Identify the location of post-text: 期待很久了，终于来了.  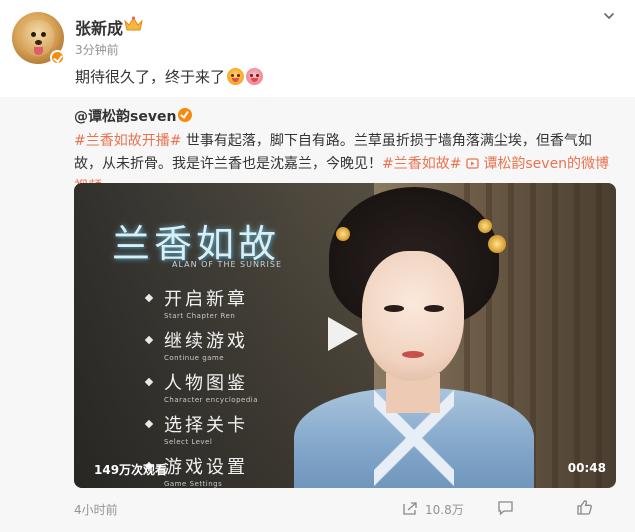
(169, 76).